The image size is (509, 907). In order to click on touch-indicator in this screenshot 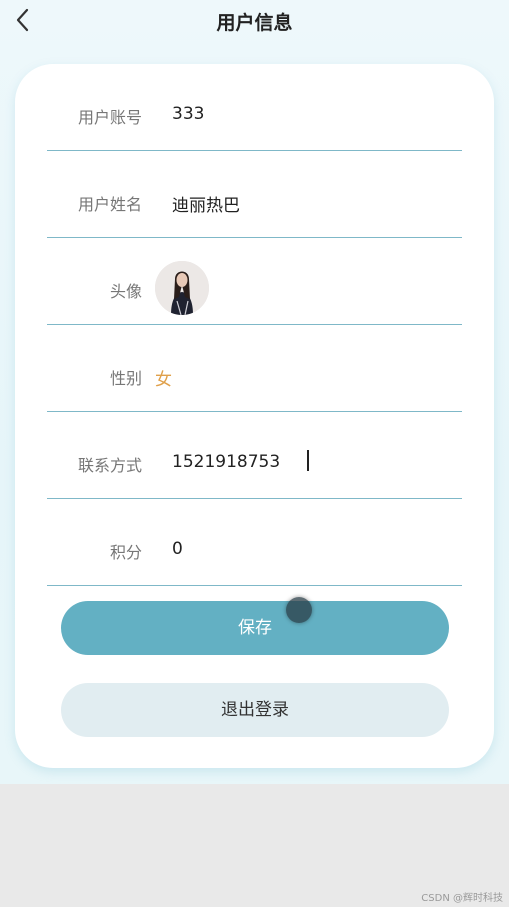, I will do `click(299, 610)`.